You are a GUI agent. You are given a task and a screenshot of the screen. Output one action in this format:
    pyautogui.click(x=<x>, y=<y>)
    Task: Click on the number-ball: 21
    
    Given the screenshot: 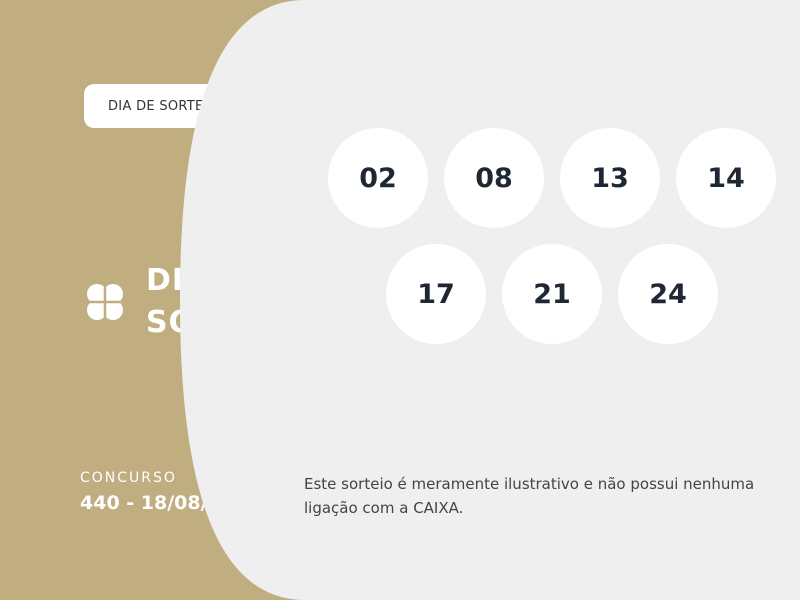 What is the action you would take?
    pyautogui.click(x=552, y=294)
    